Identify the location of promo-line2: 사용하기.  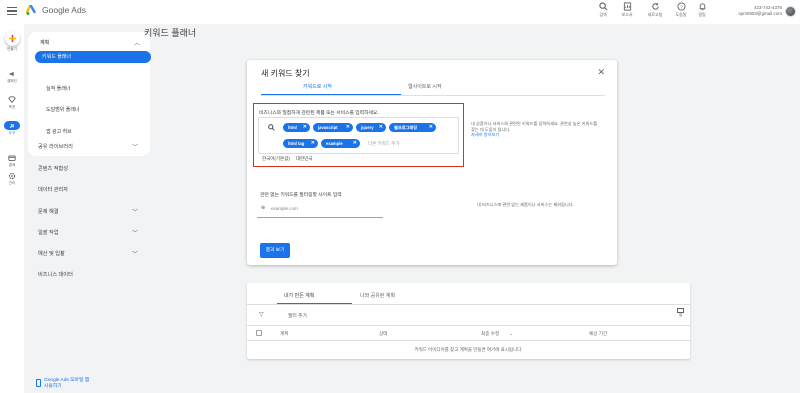
(53, 386).